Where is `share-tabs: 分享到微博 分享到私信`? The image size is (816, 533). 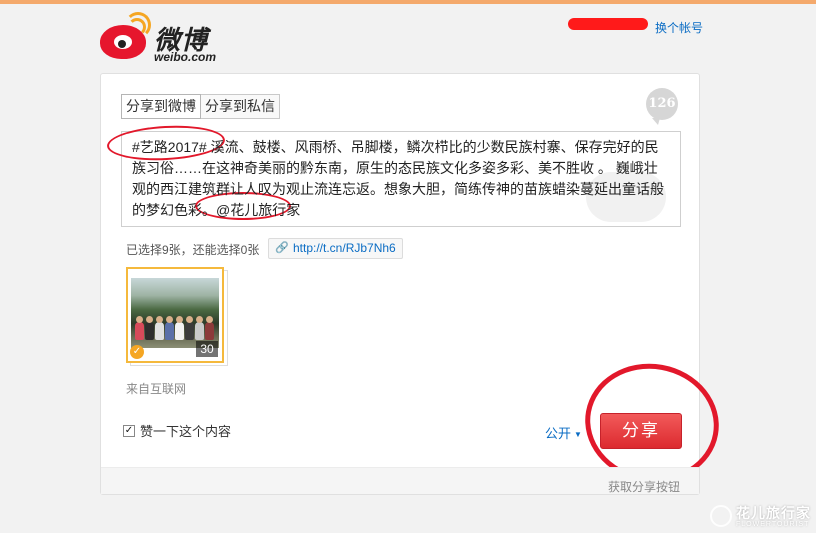 share-tabs: 分享到微博 分享到私信 is located at coordinates (200, 106).